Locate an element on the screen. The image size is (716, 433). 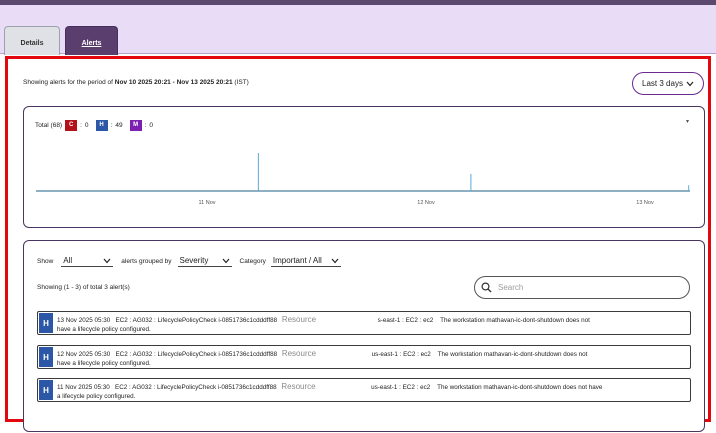
showing-count: Showing (1 - 3) of total 3 alert(s) is located at coordinates (83, 287).